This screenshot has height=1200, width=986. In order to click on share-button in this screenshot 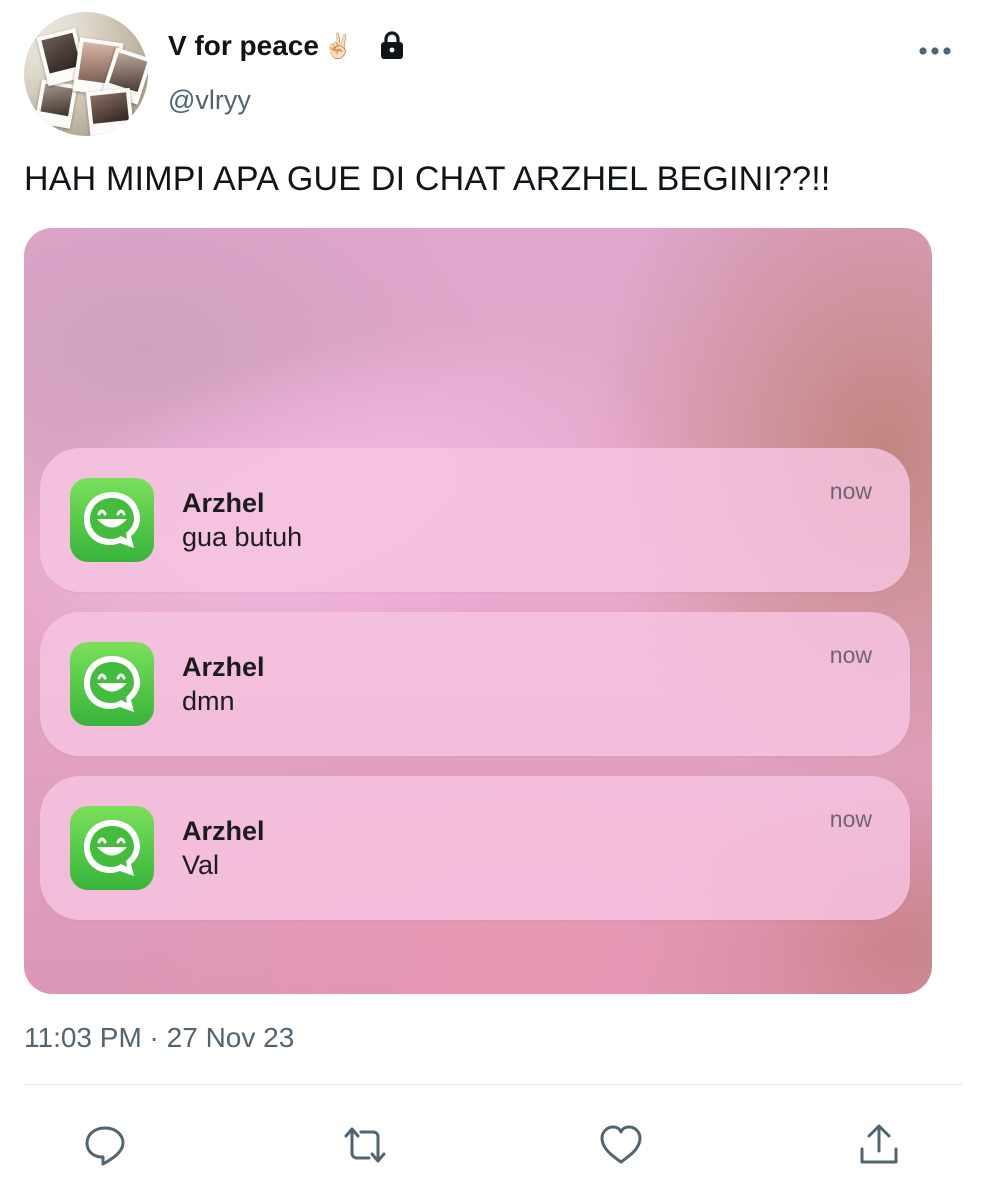, I will do `click(879, 1145)`.